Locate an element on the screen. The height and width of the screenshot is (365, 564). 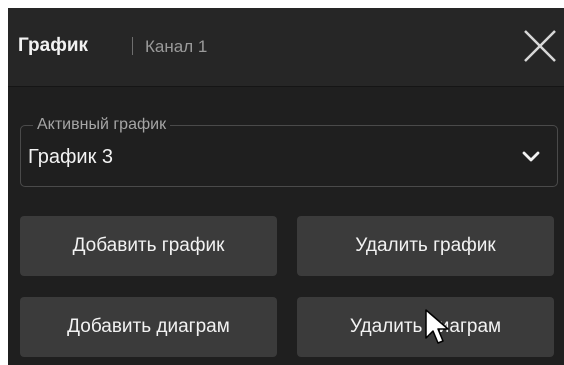
close-icon is located at coordinates (540, 46).